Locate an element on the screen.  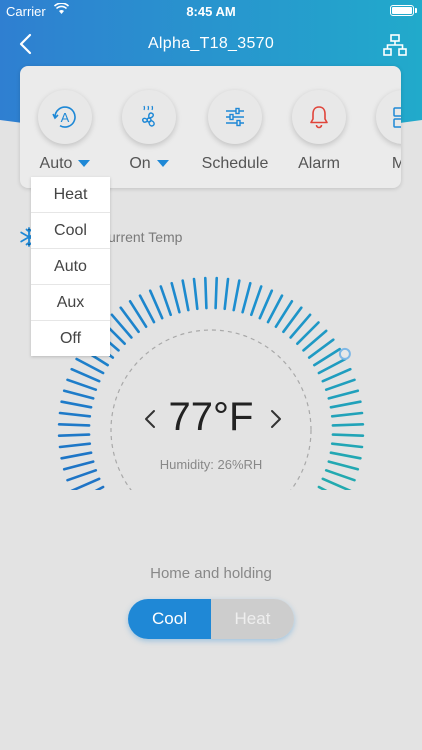
dropdown-option-auto: Auto is located at coordinates (70, 267).